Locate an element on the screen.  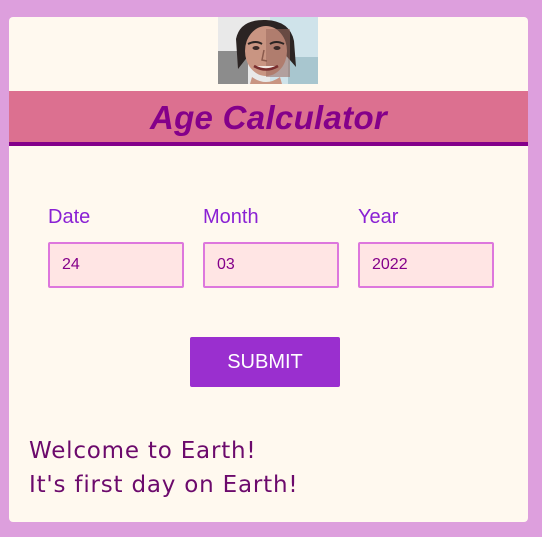
submit-button: SUBMIT is located at coordinates (265, 362).